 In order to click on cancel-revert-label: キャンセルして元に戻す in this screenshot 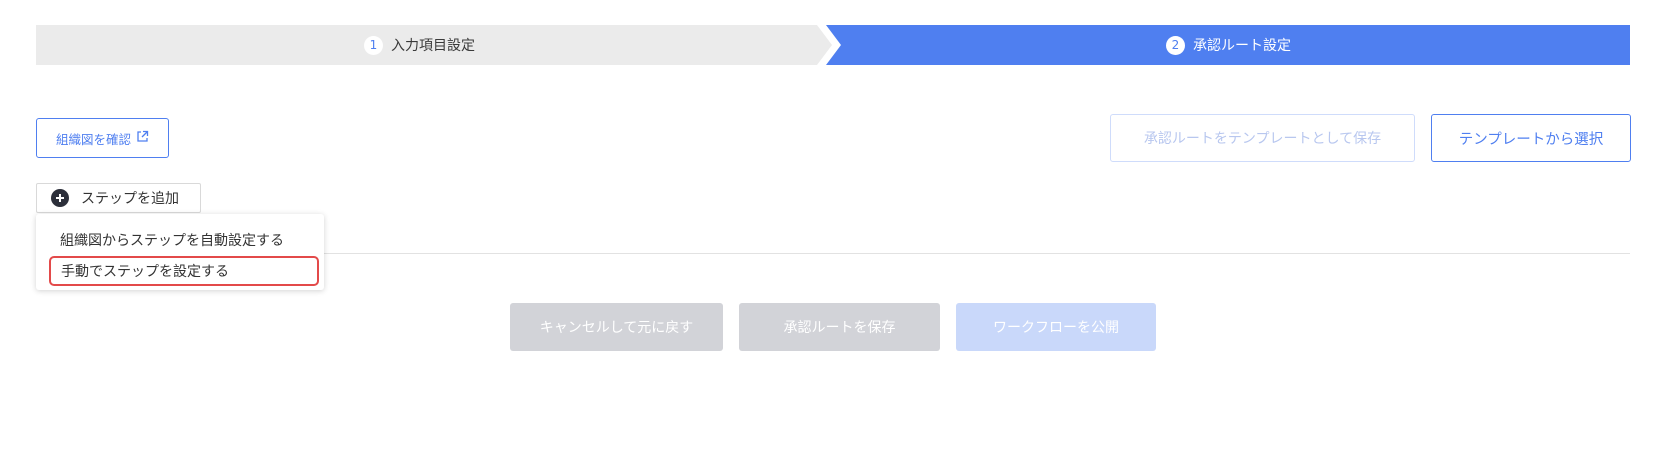, I will do `click(616, 328)`.